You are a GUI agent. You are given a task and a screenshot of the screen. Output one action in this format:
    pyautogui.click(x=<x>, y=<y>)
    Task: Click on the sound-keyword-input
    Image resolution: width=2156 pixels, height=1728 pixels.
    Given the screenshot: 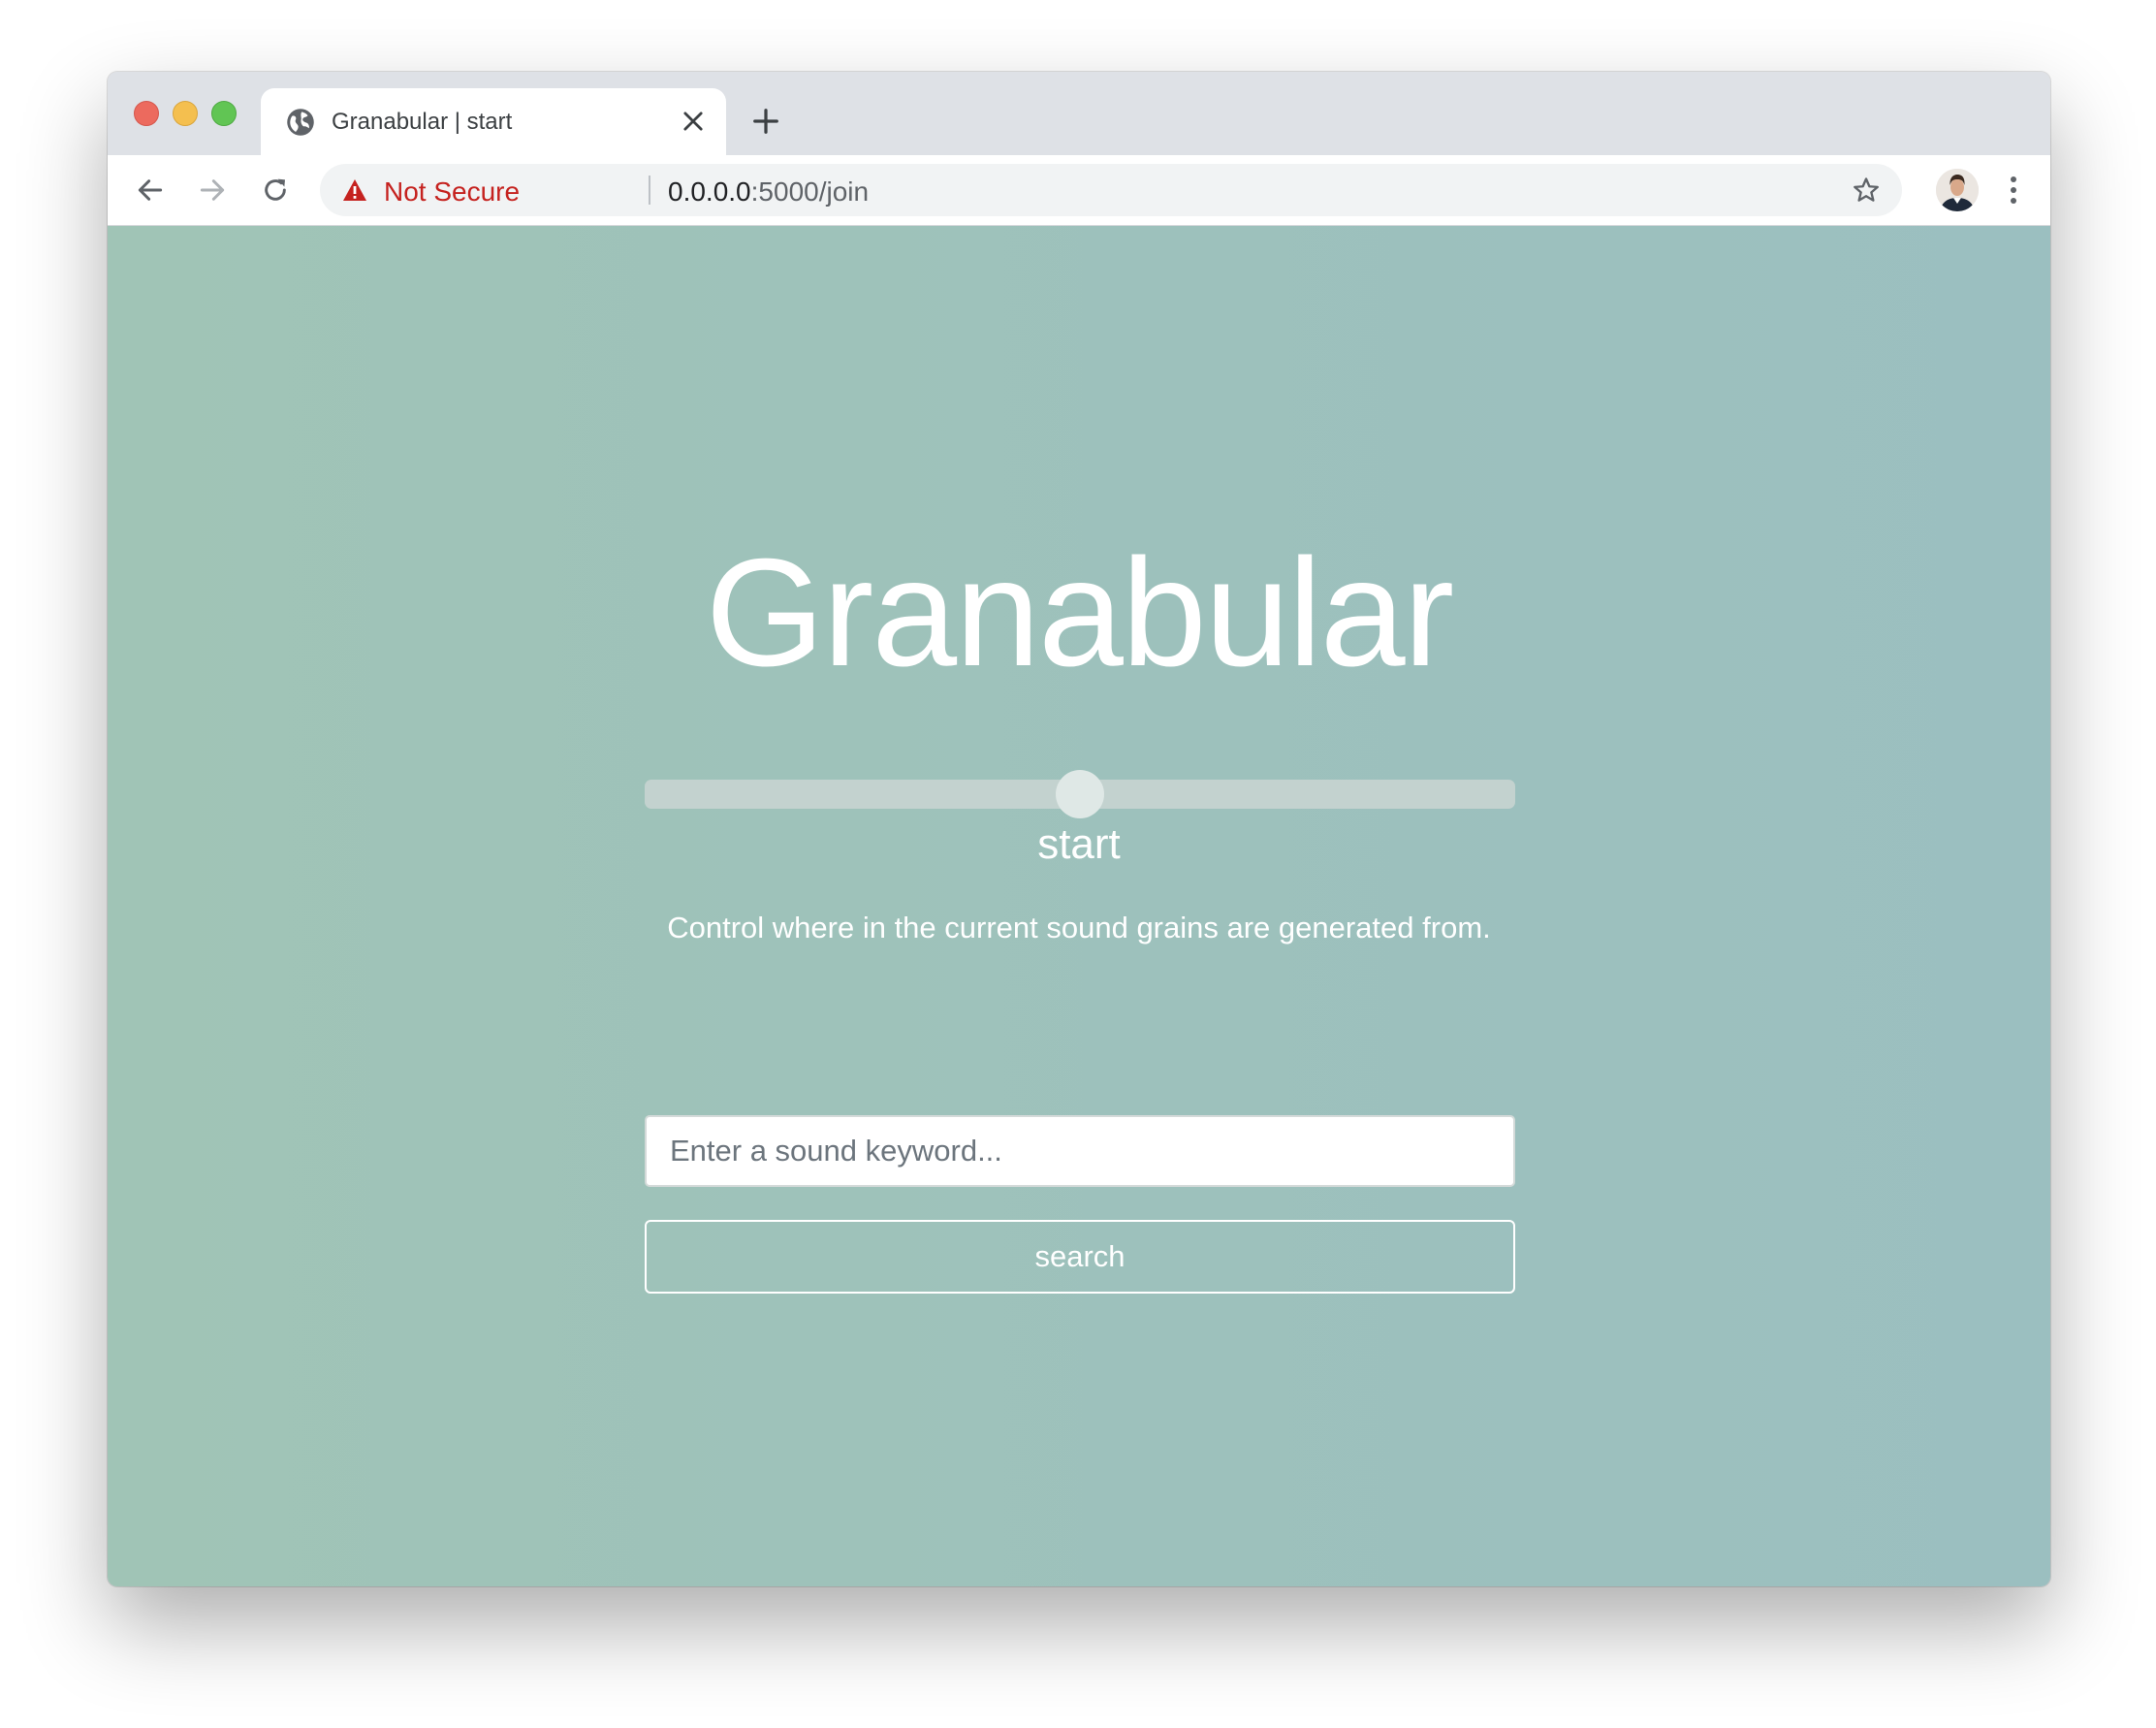 What is the action you would take?
    pyautogui.click(x=1080, y=1151)
    